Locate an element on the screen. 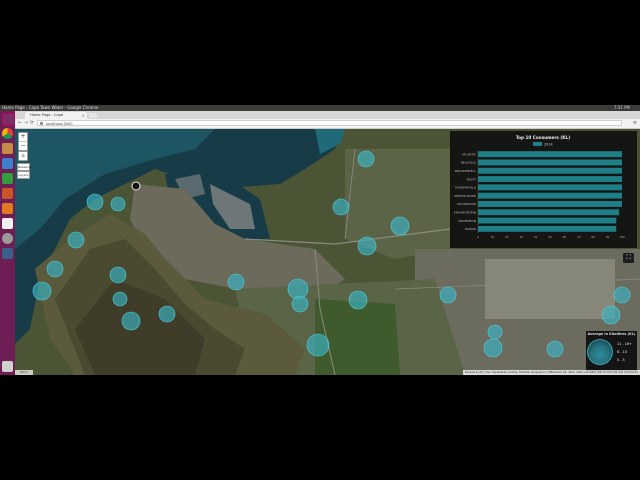 The height and width of the screenshot is (480, 640). legend-row: 0 - 5 is located at coordinates (621, 360).